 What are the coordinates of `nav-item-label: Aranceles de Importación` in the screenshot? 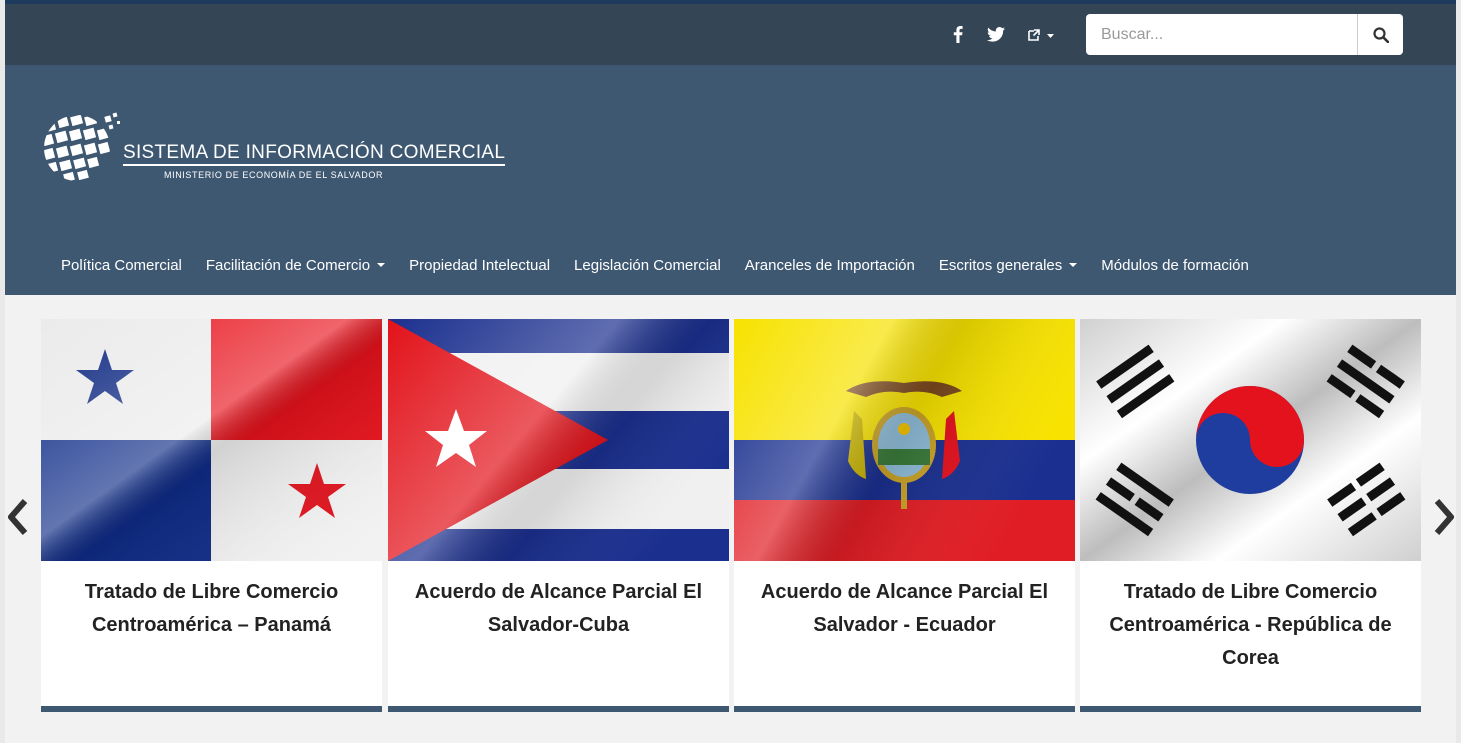 It's located at (829, 265).